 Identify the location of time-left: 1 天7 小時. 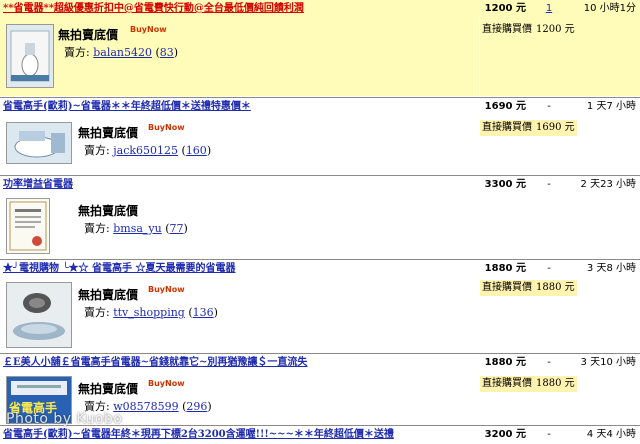
(611, 106).